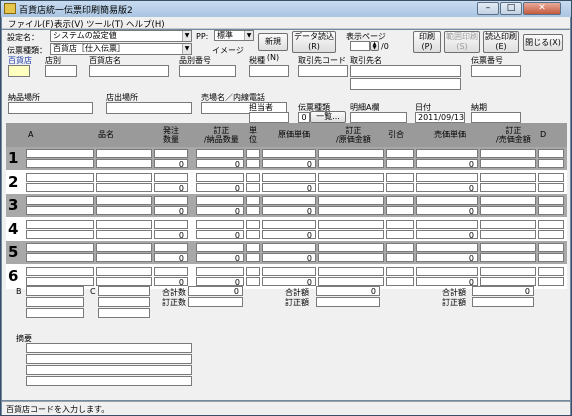 This screenshot has width=572, height=416. Describe the element at coordinates (501, 42) in the screenshot. I see `batch-print-button: 読込印刷 (E)` at that location.